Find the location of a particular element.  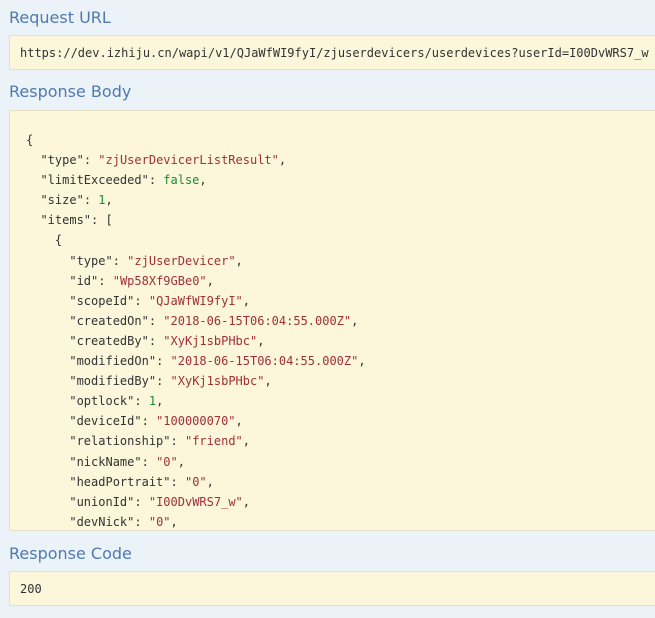

json-key: "optlock" is located at coordinates (102, 401).